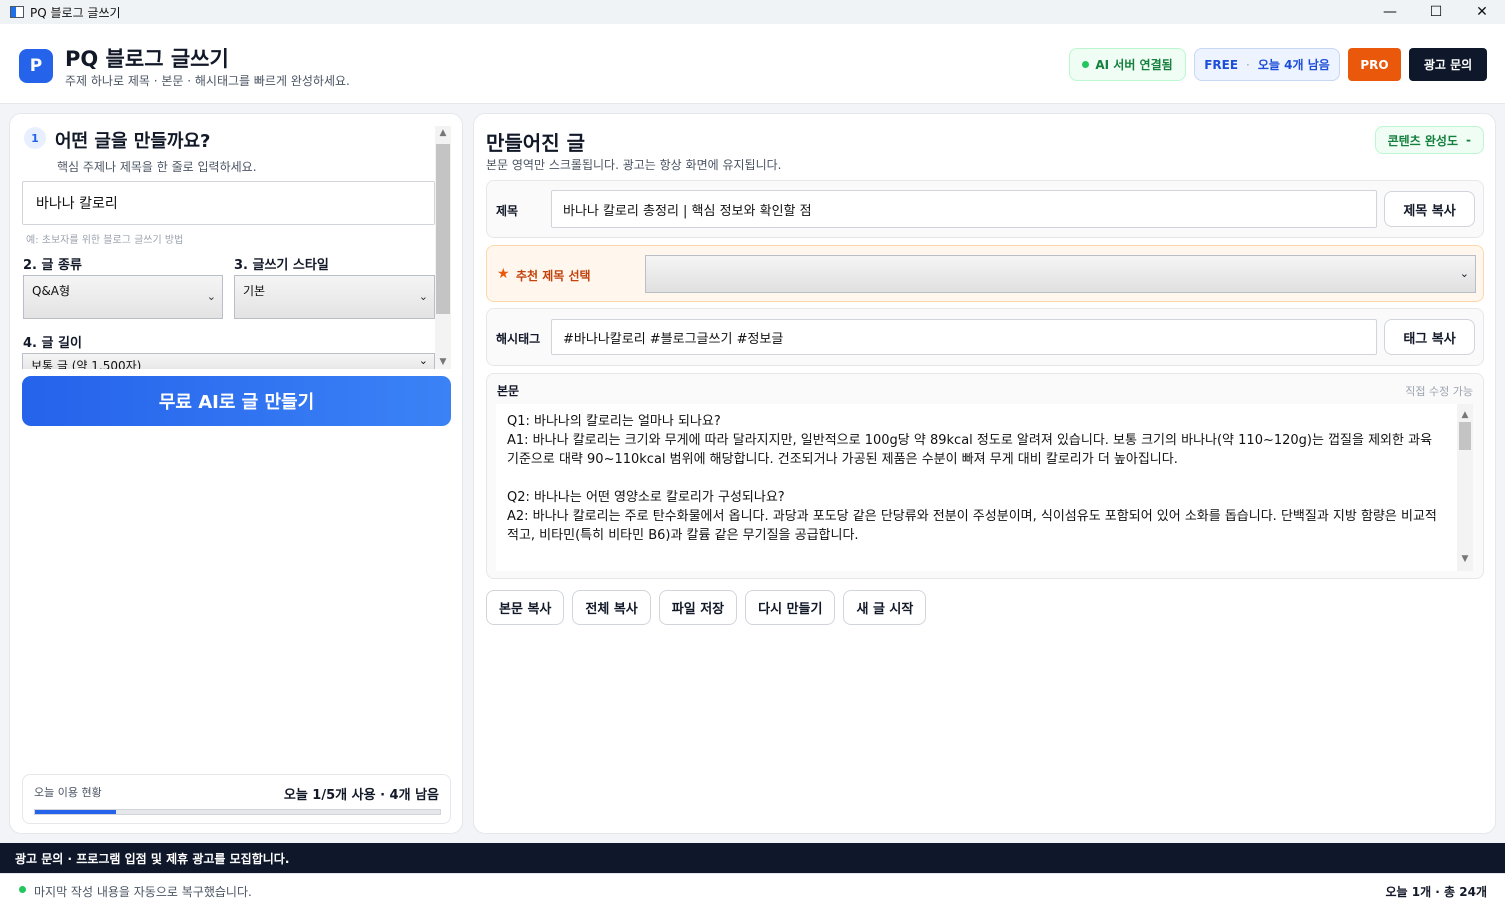 The image size is (1505, 905). Describe the element at coordinates (361, 795) in the screenshot. I see `usage-count: 오늘 1/5개 사용 · 4개 남음` at that location.